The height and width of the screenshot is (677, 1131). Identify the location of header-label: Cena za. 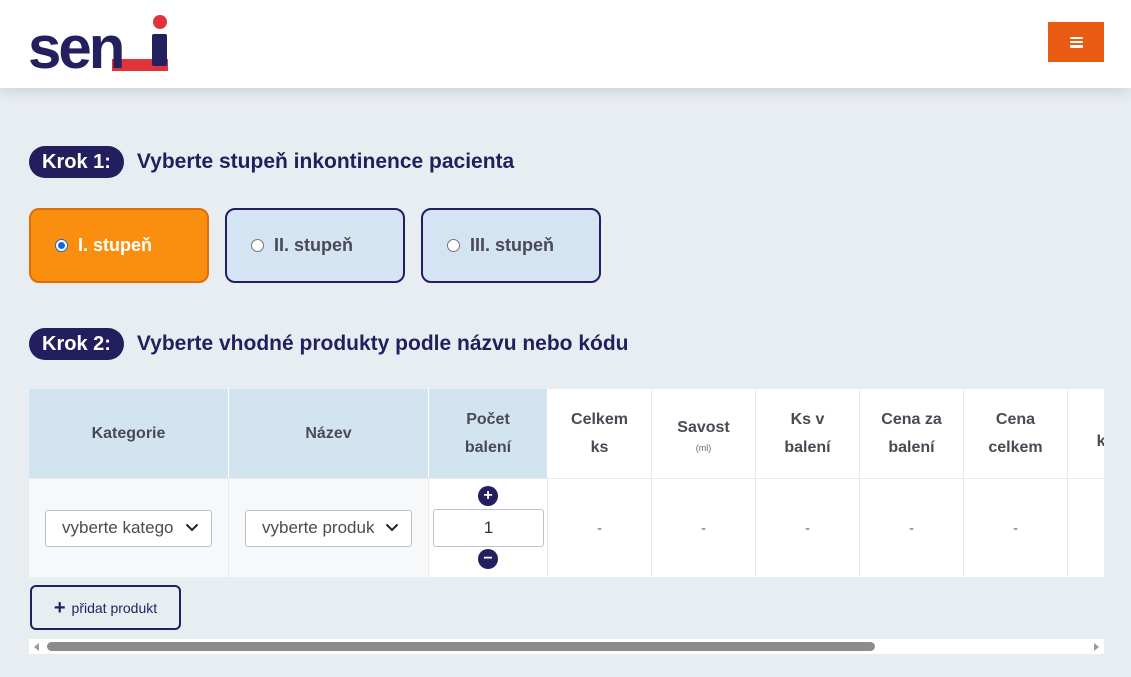
(911, 419).